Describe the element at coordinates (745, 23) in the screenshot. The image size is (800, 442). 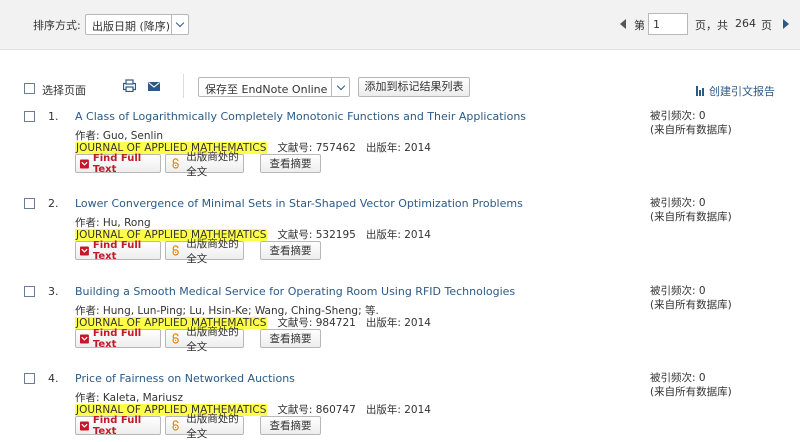
I see `total-pages: 264` at that location.